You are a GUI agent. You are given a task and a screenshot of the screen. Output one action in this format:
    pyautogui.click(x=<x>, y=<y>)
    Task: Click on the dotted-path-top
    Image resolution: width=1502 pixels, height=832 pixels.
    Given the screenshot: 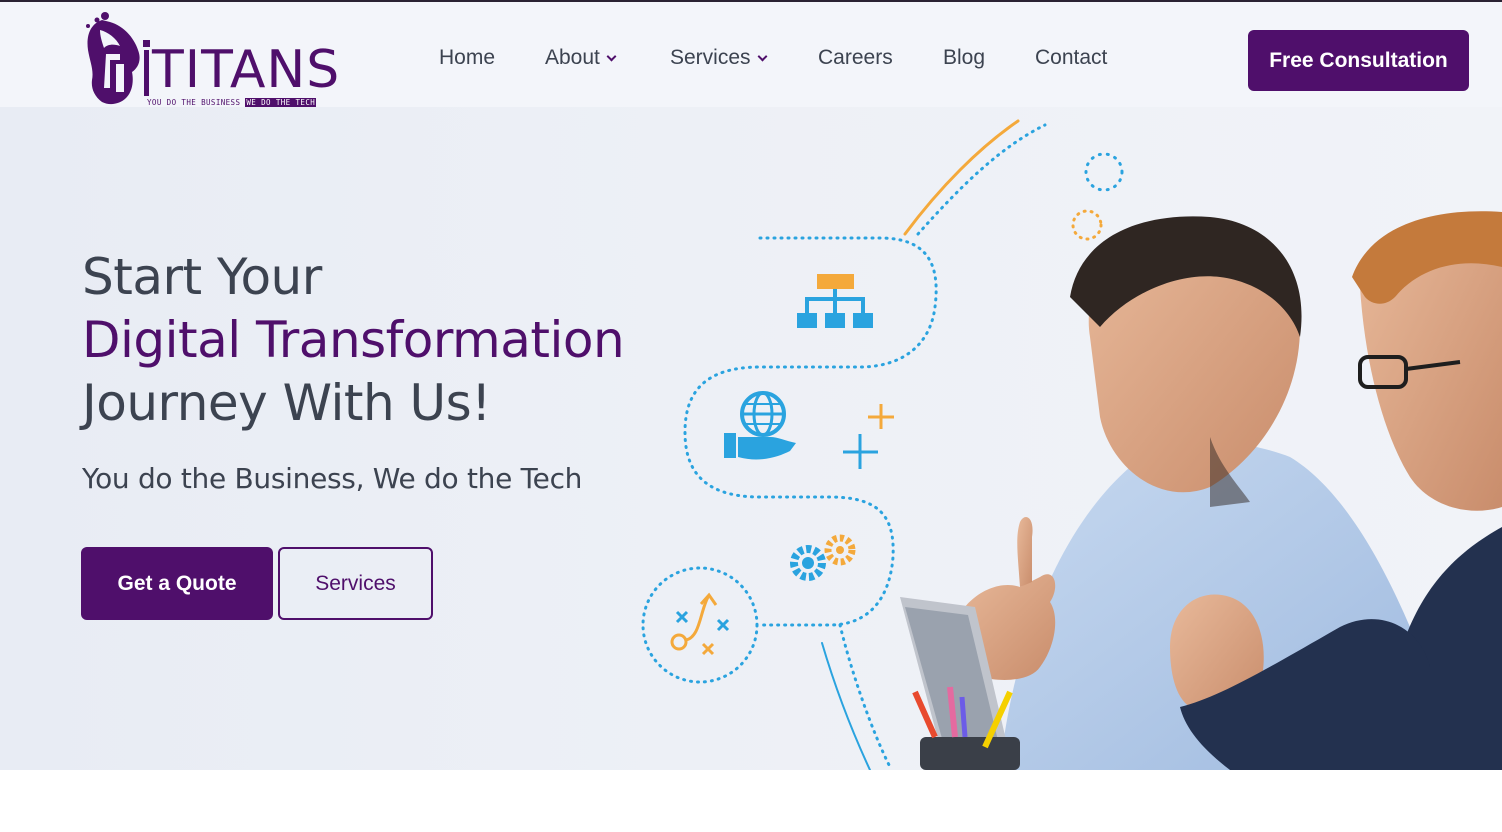 What is the action you would take?
    pyautogui.click(x=981, y=179)
    